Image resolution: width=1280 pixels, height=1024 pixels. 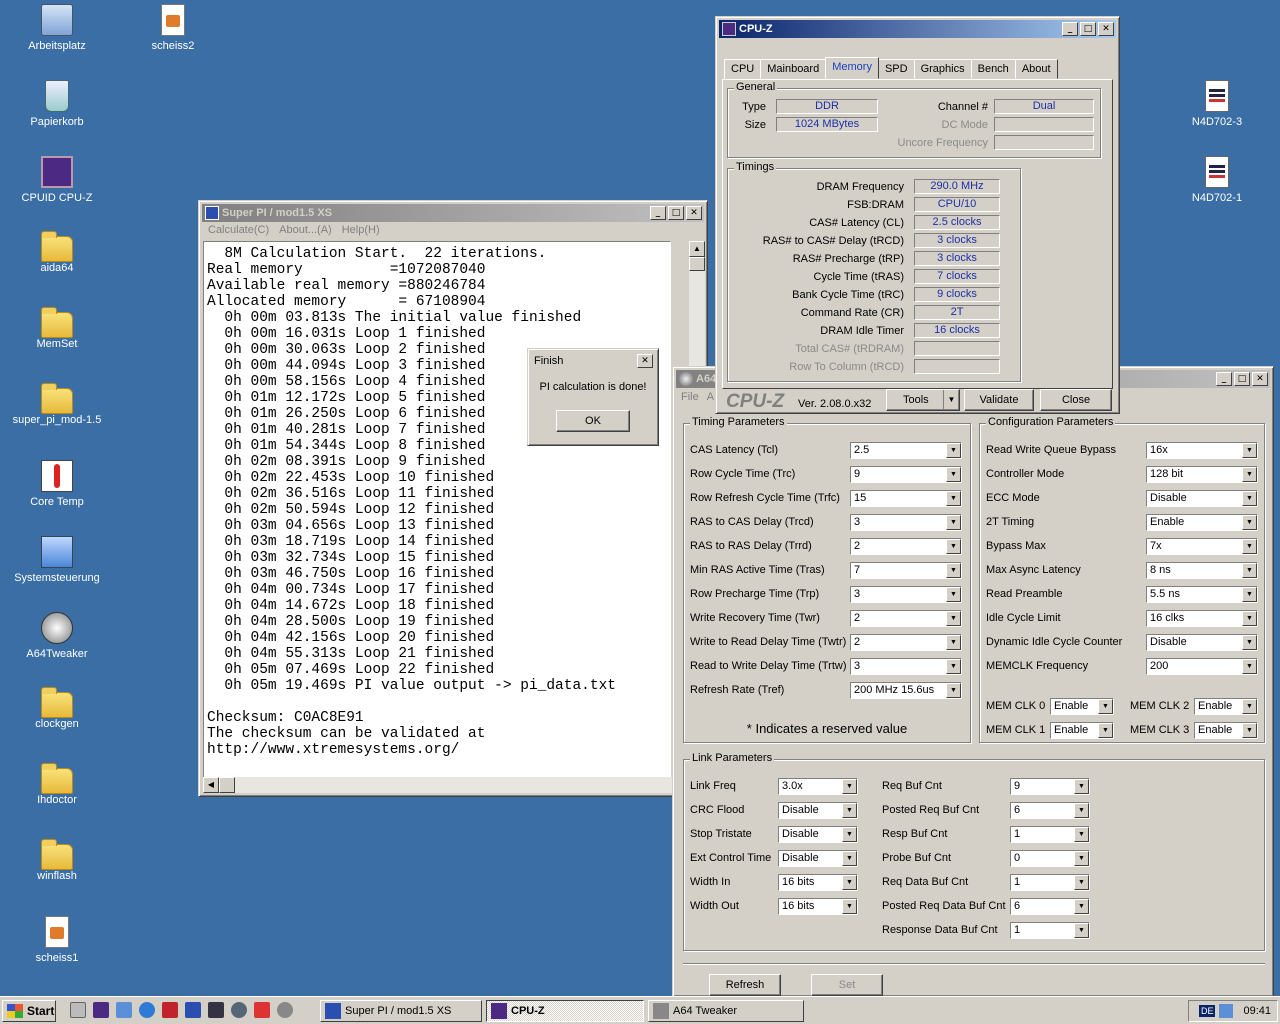 I want to click on menu-calculate: Calculate(C), so click(x=238, y=230).